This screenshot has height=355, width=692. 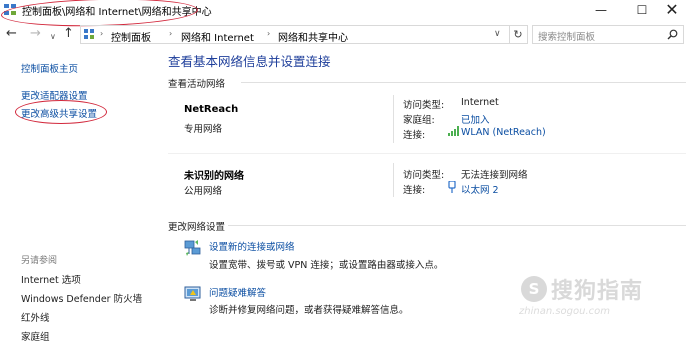 I want to click on network-category: 公用网络, so click(x=203, y=191).